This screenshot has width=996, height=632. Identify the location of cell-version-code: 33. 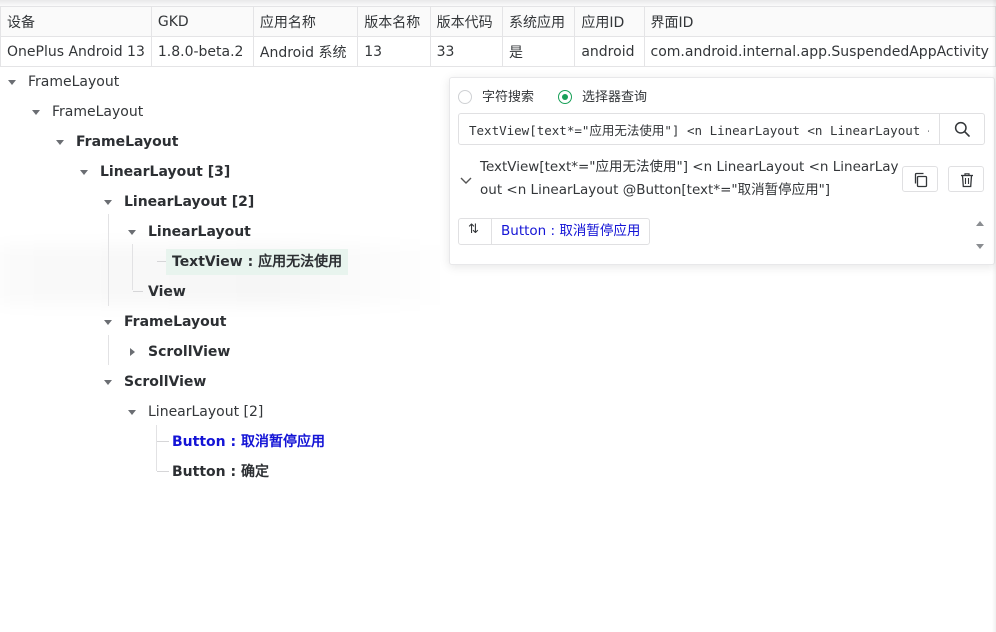
(466, 51).